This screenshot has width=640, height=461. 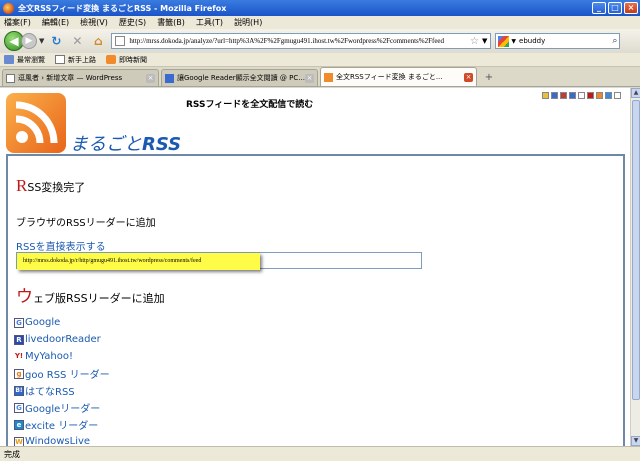 What do you see at coordinates (22, 185) in the screenshot?
I see `heading-initial: R` at bounding box center [22, 185].